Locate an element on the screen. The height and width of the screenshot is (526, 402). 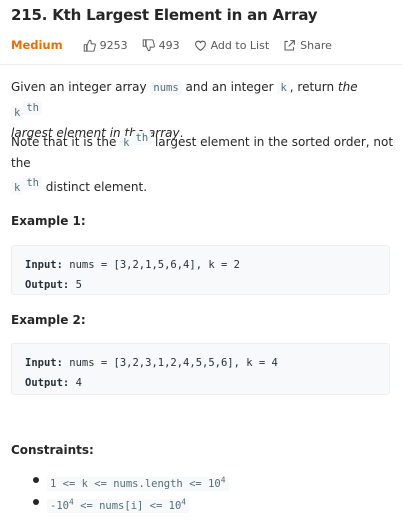
example-2-heading: Example 2: is located at coordinates (48, 320).